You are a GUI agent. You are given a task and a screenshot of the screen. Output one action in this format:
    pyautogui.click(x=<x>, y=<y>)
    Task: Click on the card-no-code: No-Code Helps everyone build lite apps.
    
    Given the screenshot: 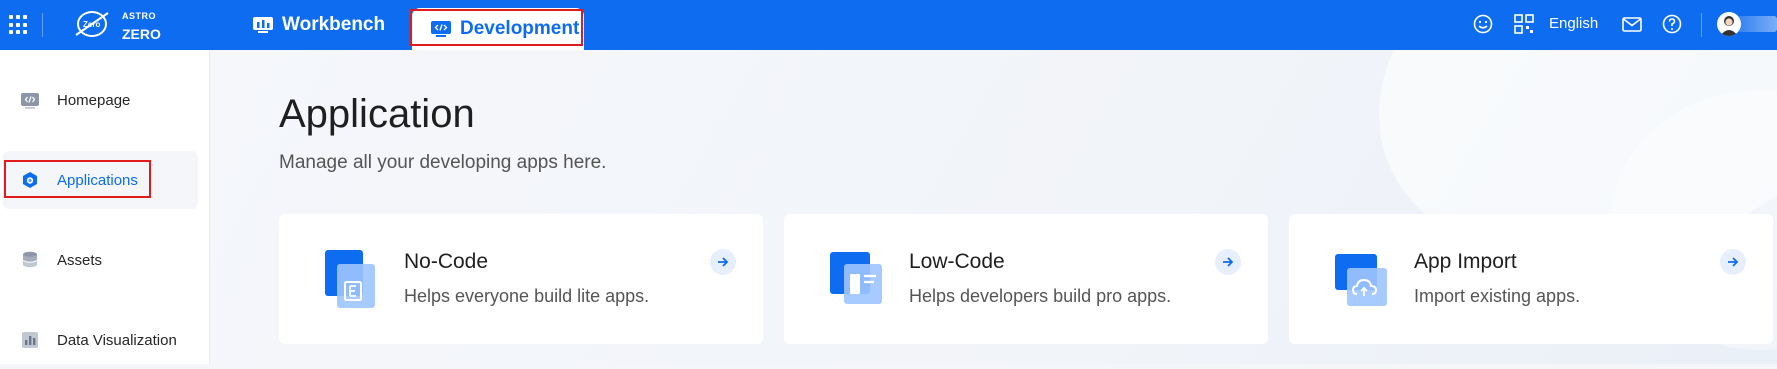 What is the action you would take?
    pyautogui.click(x=521, y=279)
    